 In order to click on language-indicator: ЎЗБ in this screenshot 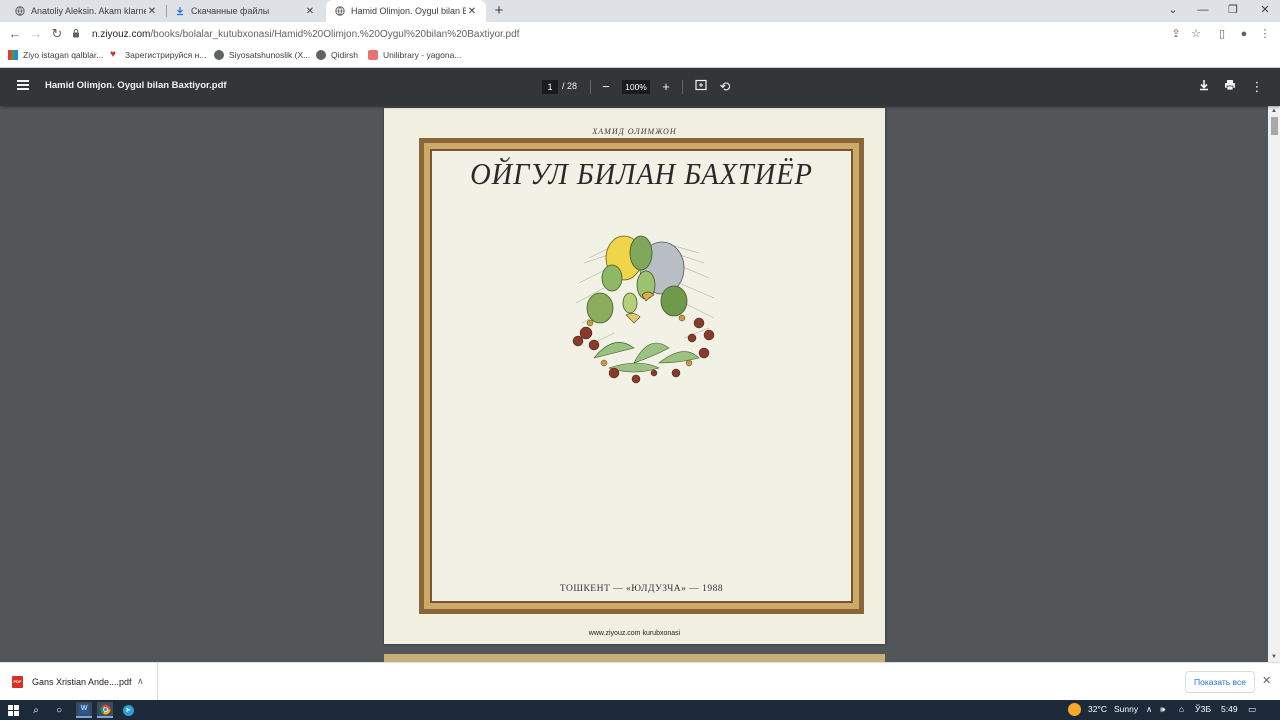, I will do `click(1203, 709)`.